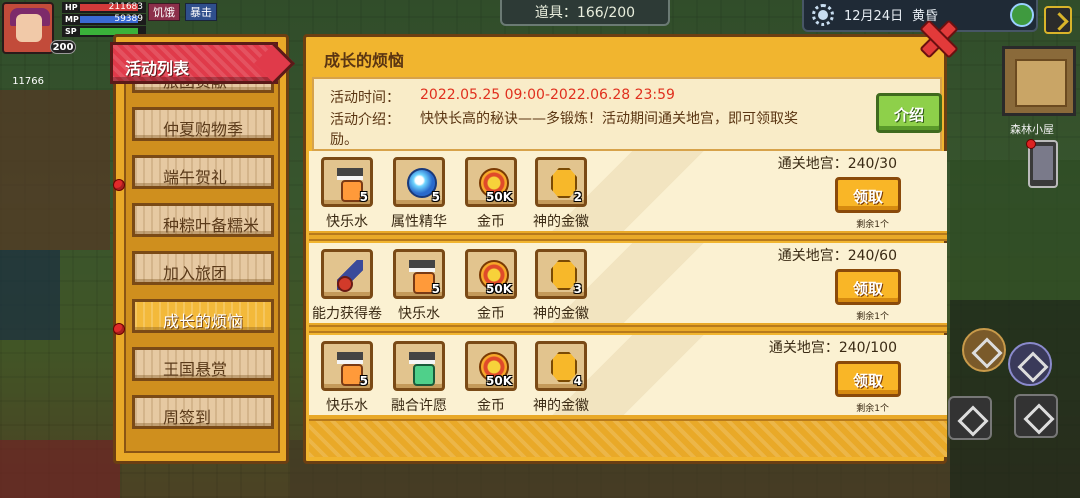 This screenshot has height=498, width=1080. What do you see at coordinates (28, 28) in the screenshot?
I see `player-portrait` at bounding box center [28, 28].